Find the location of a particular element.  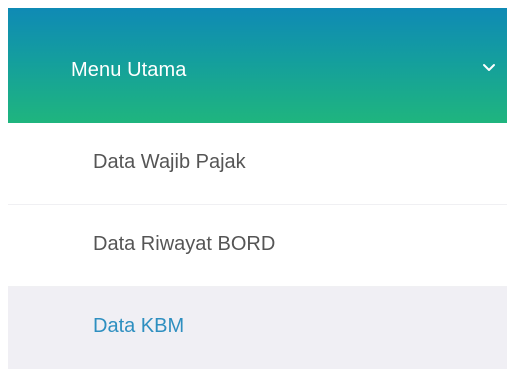

menu-header-label: Menu Utama is located at coordinates (129, 70).